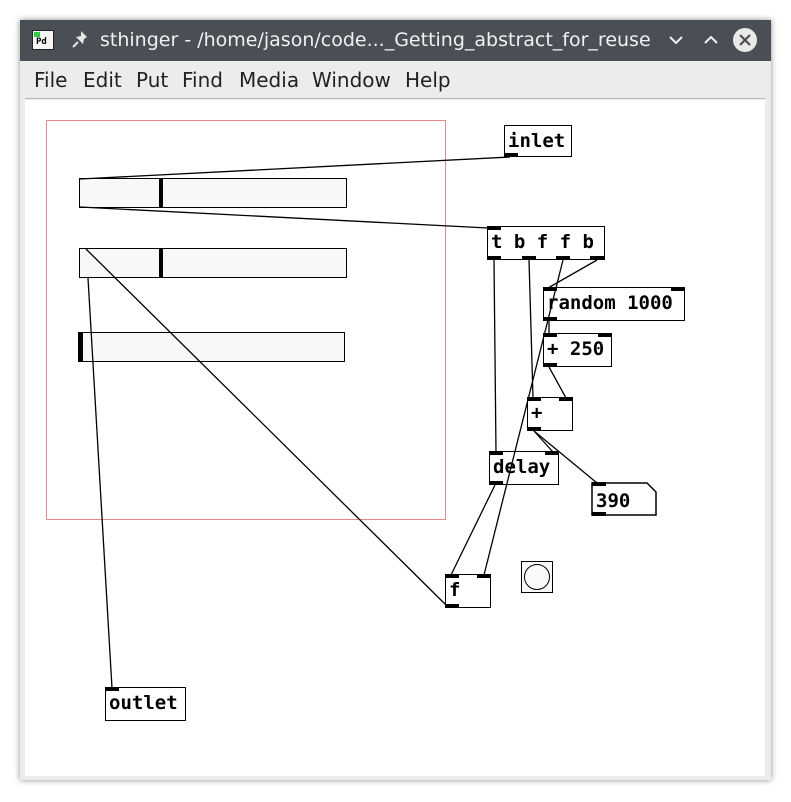 The image size is (791, 802). I want to click on plus-object-label: +, so click(537, 413).